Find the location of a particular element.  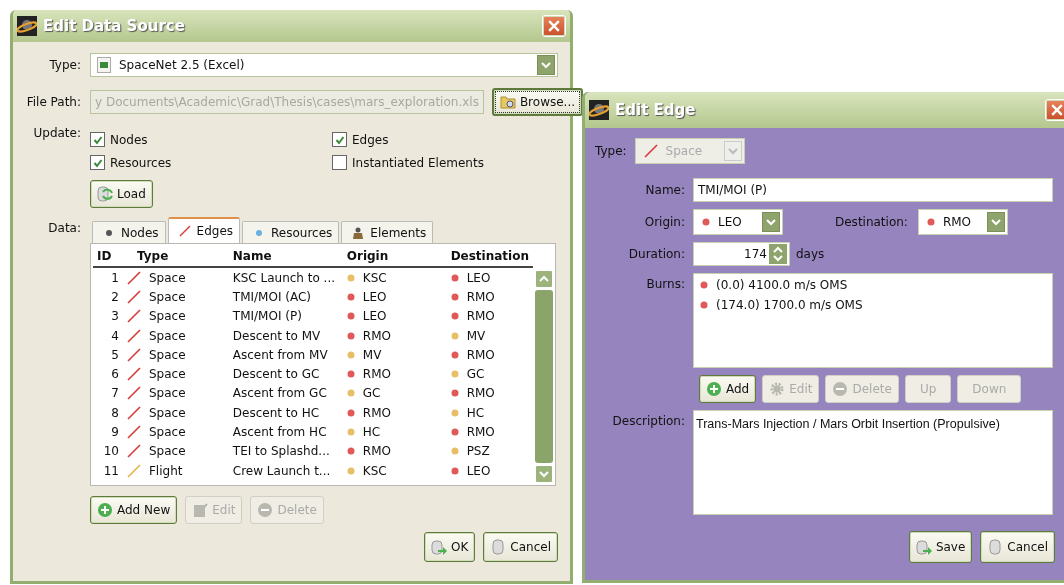

scroll-down-icon is located at coordinates (544, 474).